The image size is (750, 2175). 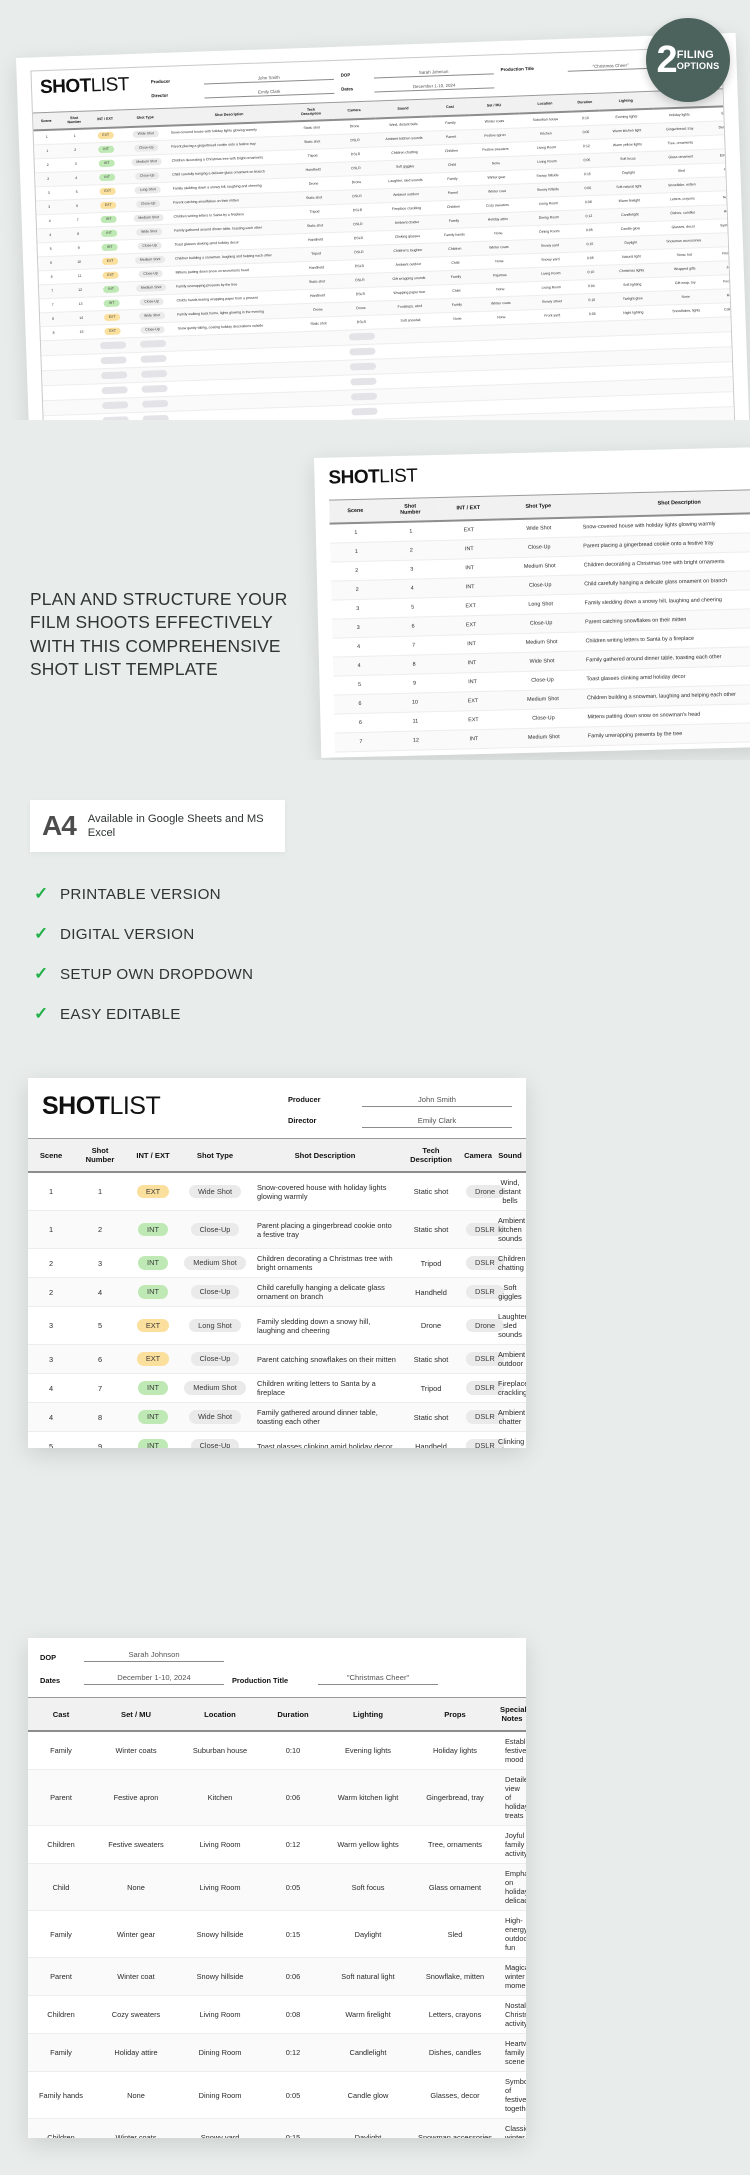 What do you see at coordinates (100, 1191) in the screenshot?
I see `cell-shot-number-left: 1` at bounding box center [100, 1191].